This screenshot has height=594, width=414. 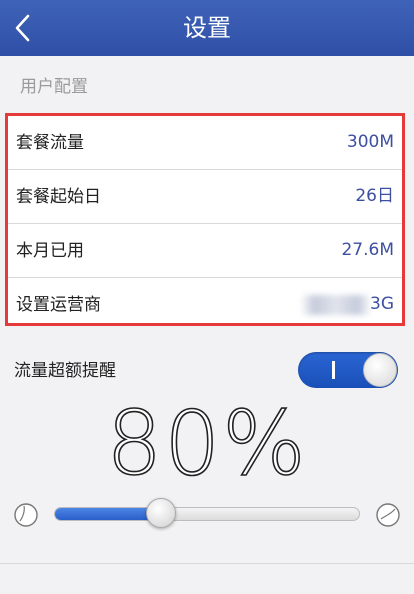 What do you see at coordinates (205, 251) in the screenshot?
I see `row-used-this-month: 本月已用 27.6M` at bounding box center [205, 251].